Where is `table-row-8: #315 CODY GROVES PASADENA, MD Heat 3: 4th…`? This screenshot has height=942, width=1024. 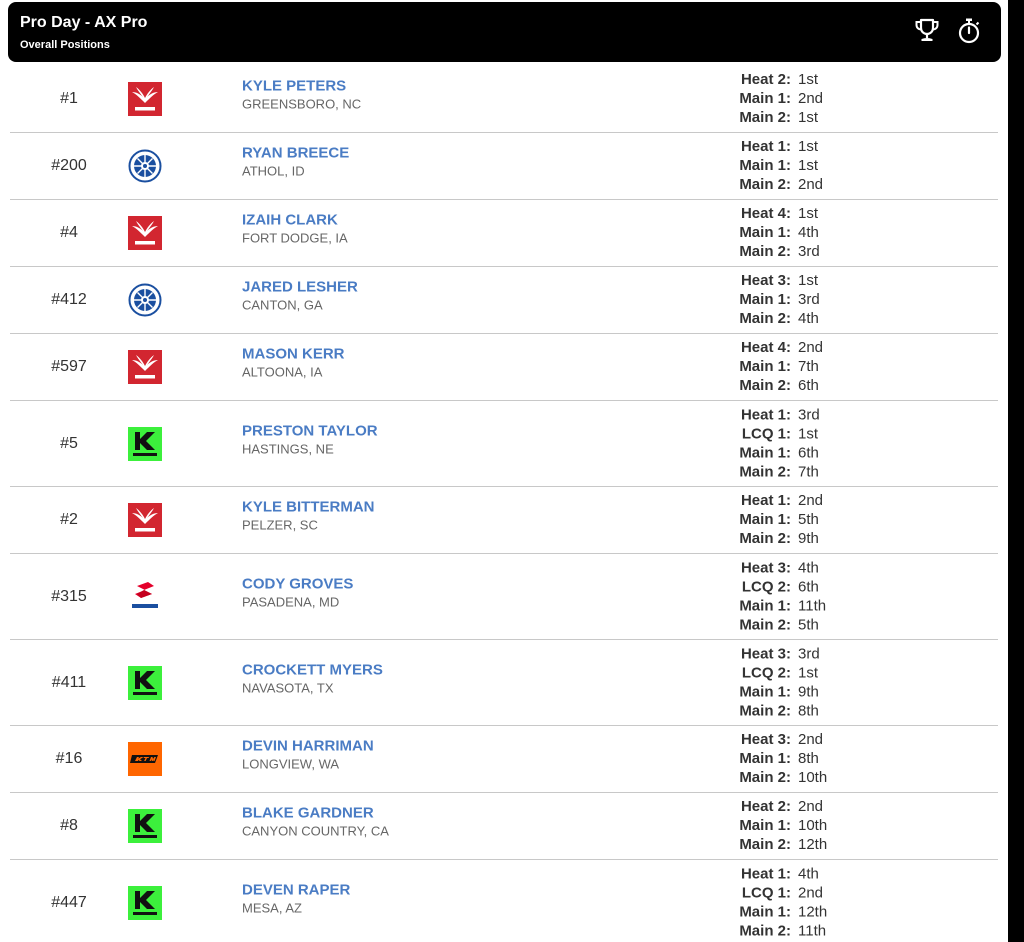
table-row-8: #315 CODY GROVES PASADENA, MD Heat 3: 4th… is located at coordinates (504, 597).